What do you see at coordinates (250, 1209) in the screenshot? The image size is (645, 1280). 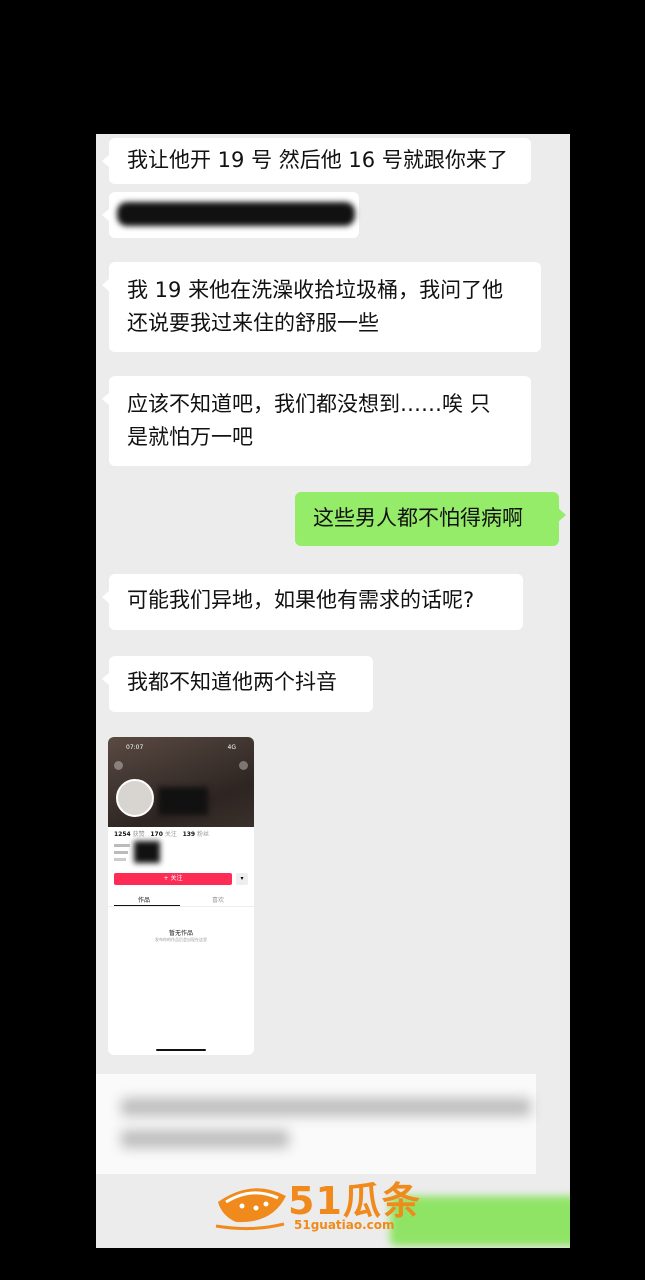 I see `watermelon-logo-icon` at bounding box center [250, 1209].